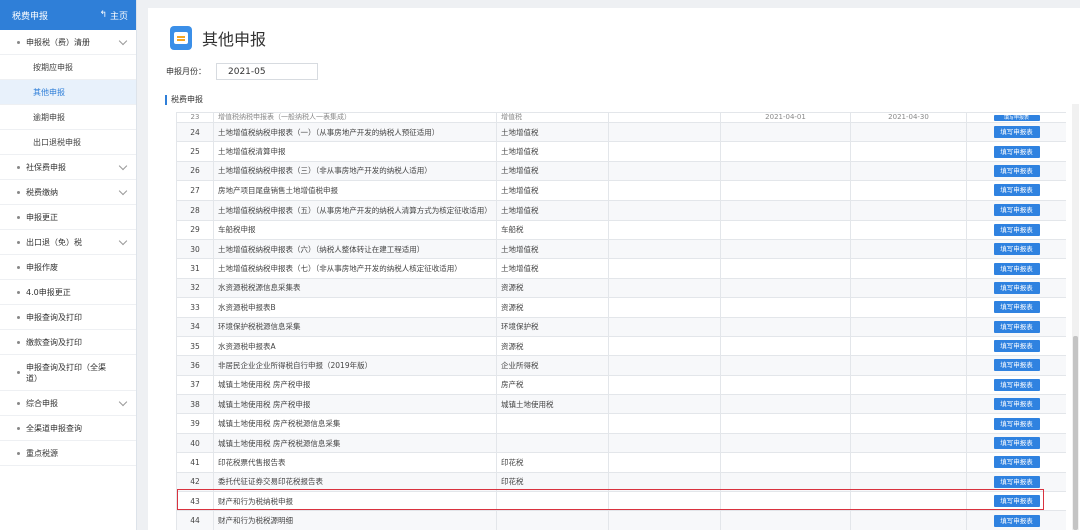  I want to click on page-title: 其他申报, so click(234, 39).